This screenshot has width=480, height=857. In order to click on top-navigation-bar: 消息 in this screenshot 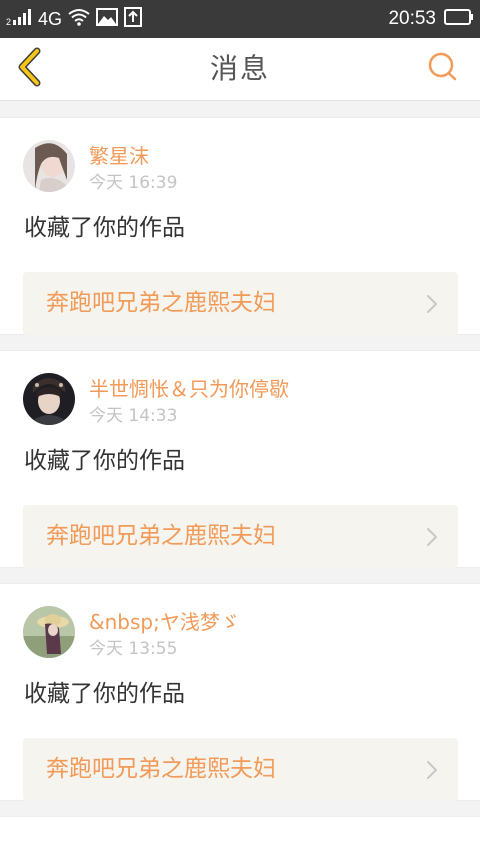, I will do `click(240, 69)`.